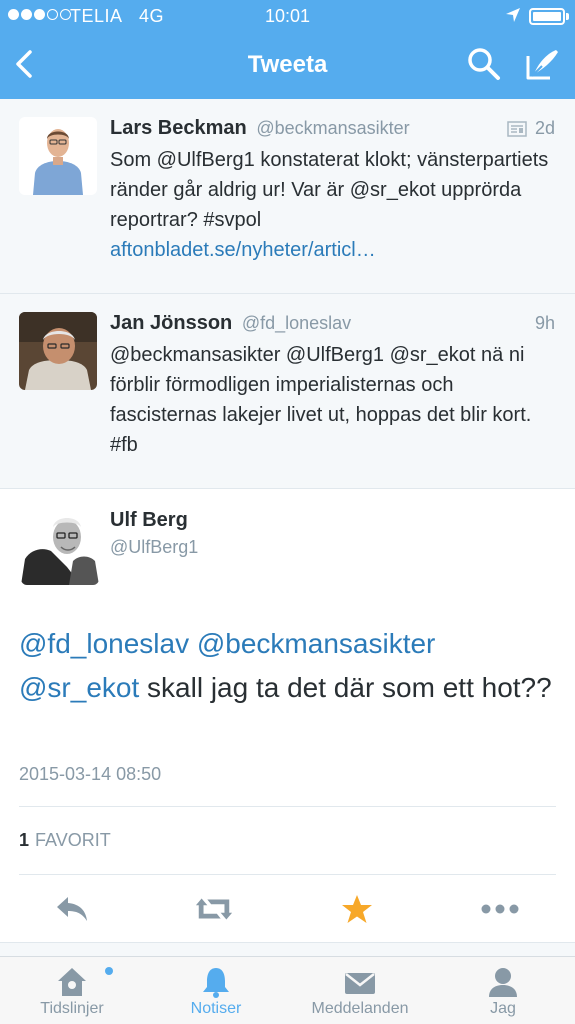 The image size is (575, 1024). Describe the element at coordinates (513, 15) in the screenshot. I see `location-arrow-icon` at that location.